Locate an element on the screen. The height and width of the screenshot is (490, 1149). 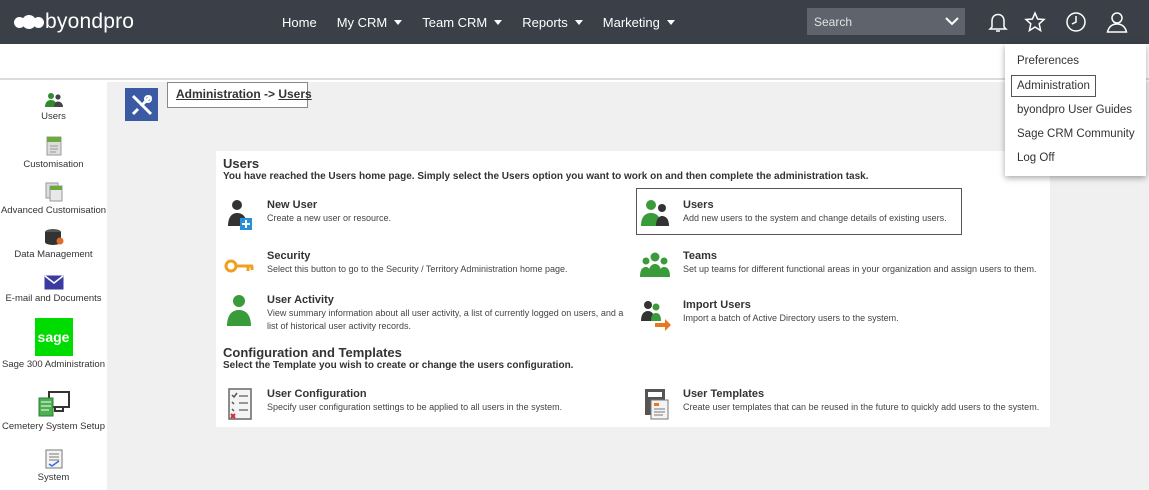
checklist-icon is located at coordinates (240, 404).